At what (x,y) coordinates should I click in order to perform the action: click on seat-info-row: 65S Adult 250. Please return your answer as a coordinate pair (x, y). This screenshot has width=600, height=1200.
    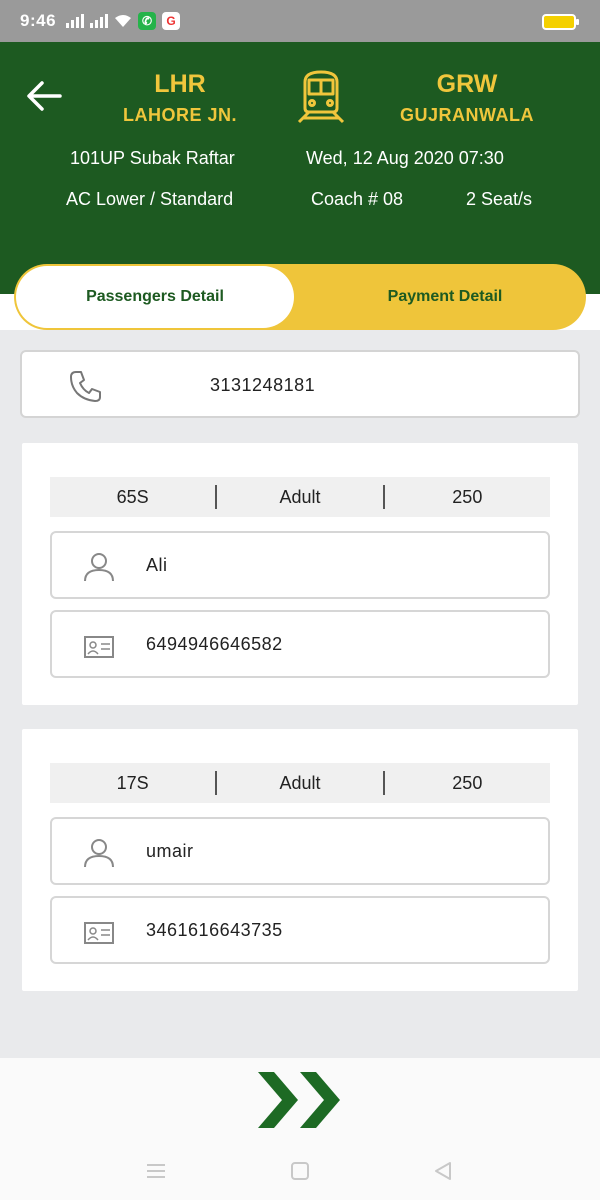
    Looking at the image, I should click on (300, 497).